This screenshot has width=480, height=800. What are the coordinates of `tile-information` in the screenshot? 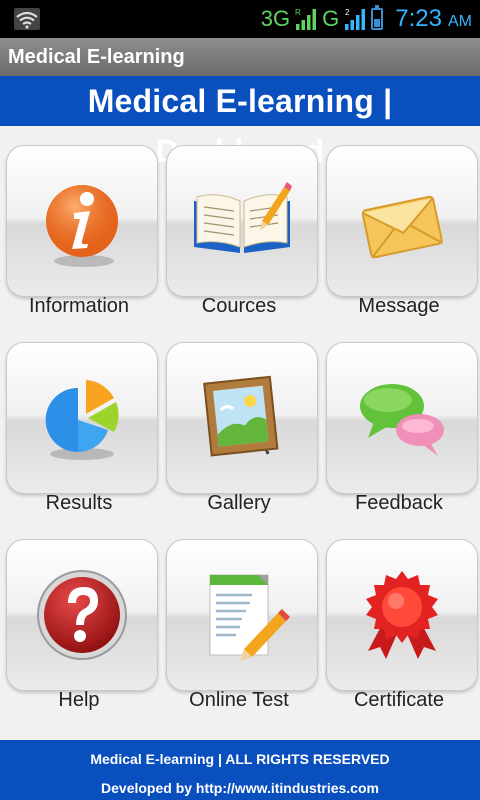 It's located at (82, 221).